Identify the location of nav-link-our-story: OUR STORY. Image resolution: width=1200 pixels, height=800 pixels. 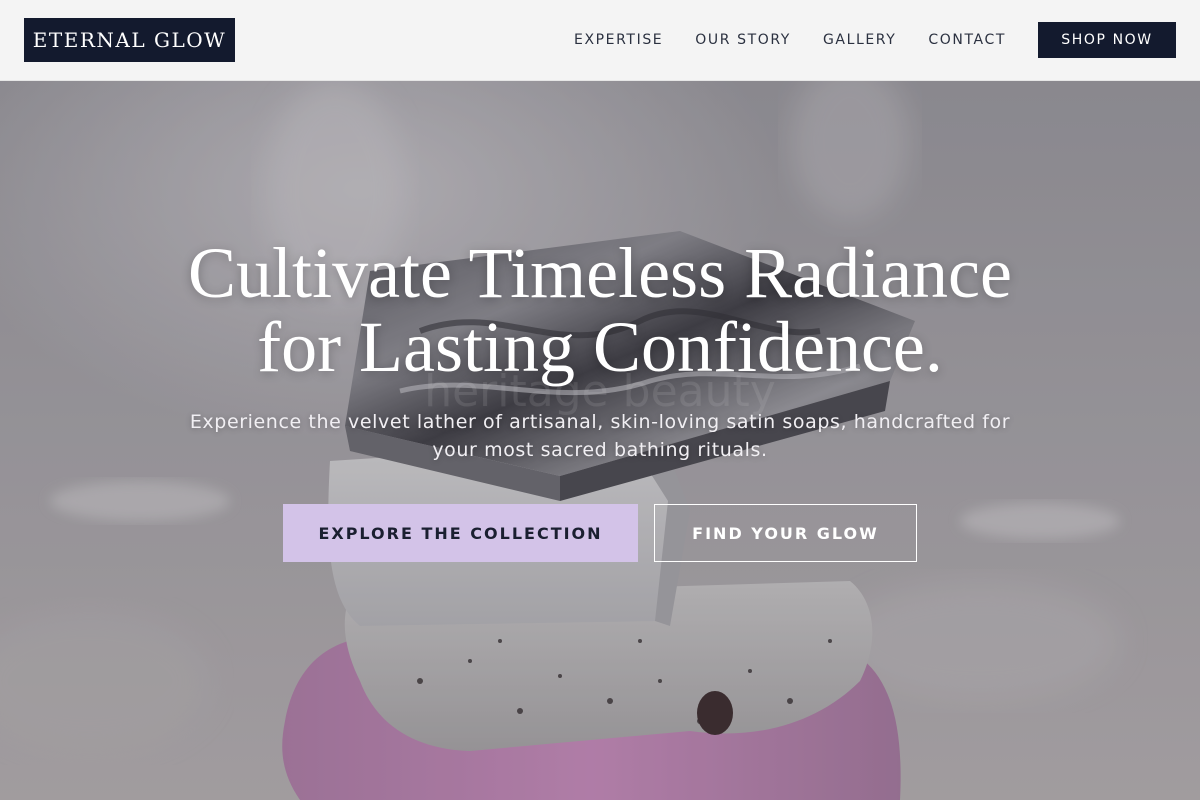
(743, 40).